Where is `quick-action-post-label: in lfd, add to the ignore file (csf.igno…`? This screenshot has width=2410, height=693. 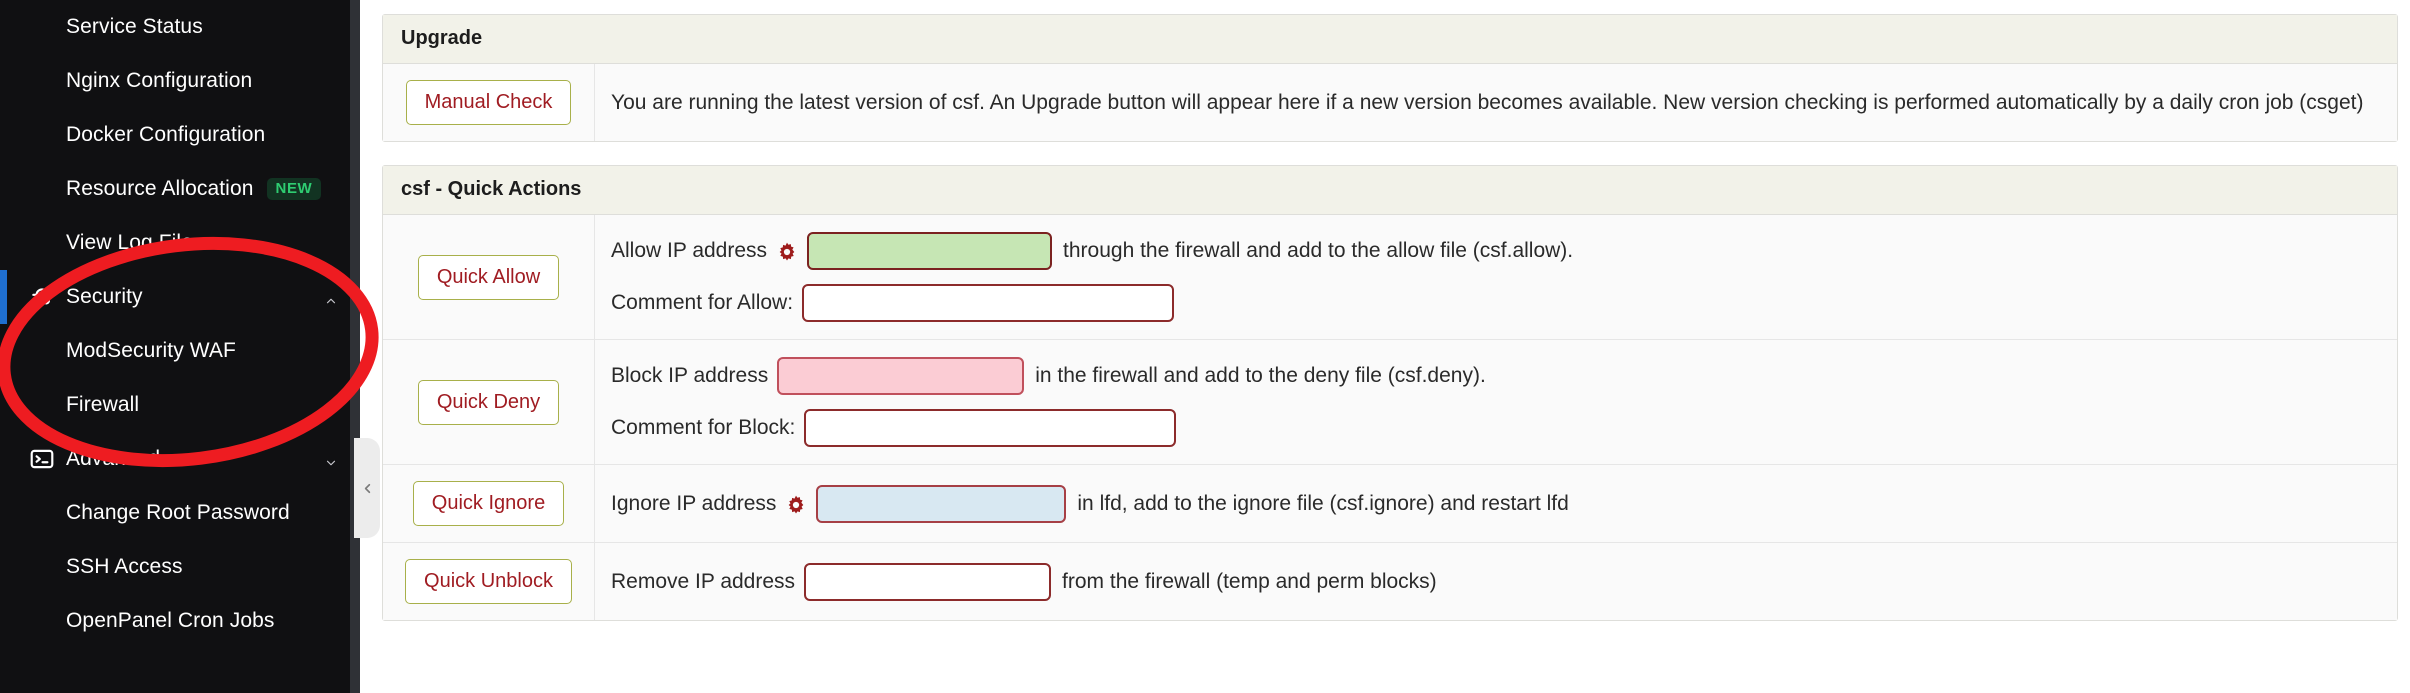
quick-action-post-label: in lfd, add to the ignore file (csf.igno… is located at coordinates (1323, 503).